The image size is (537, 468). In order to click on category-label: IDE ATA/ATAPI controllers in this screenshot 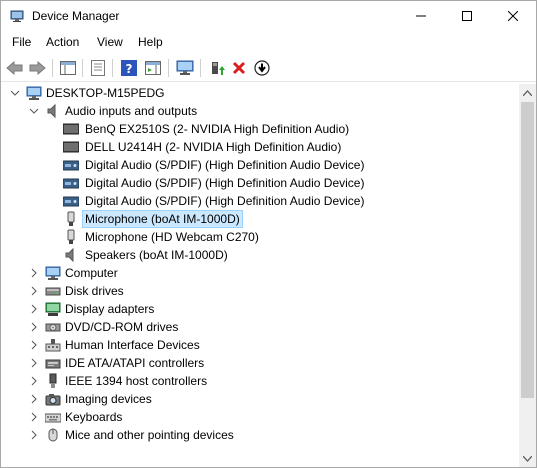, I will do `click(135, 363)`.